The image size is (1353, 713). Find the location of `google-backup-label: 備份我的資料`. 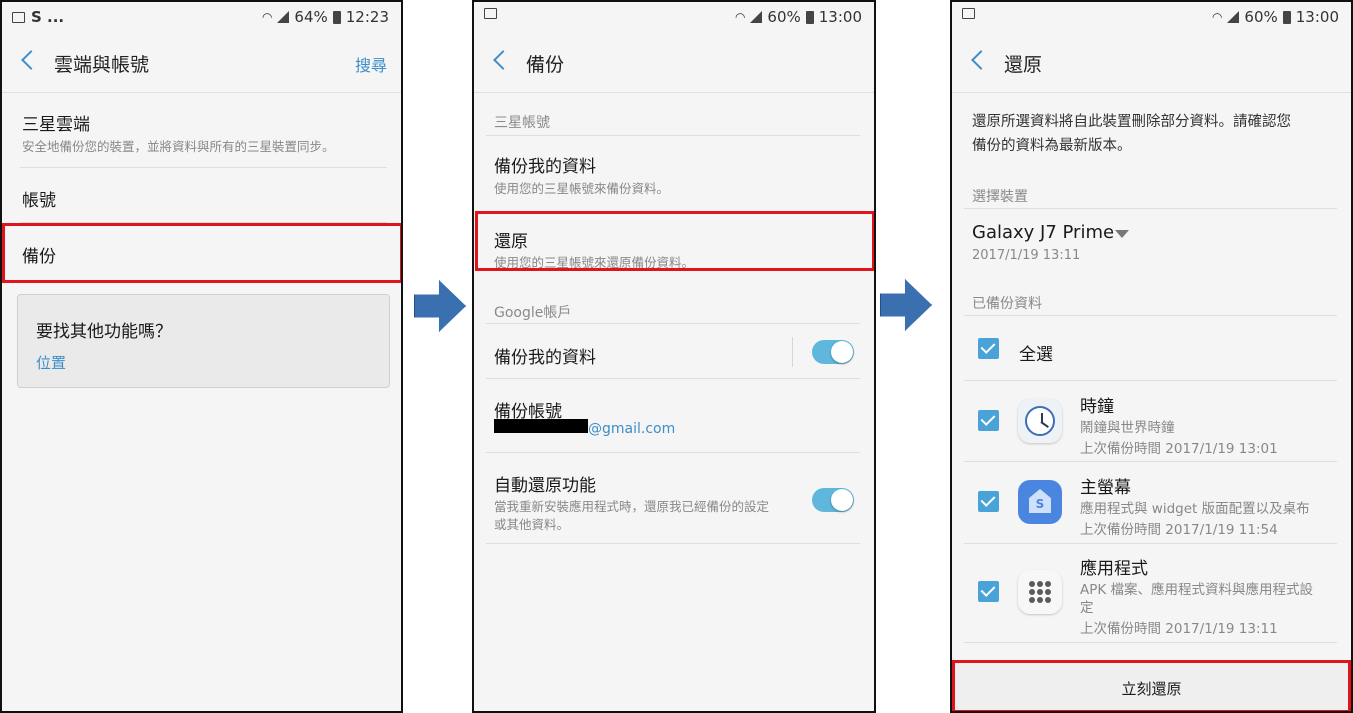

google-backup-label: 備份我的資料 is located at coordinates (545, 358).